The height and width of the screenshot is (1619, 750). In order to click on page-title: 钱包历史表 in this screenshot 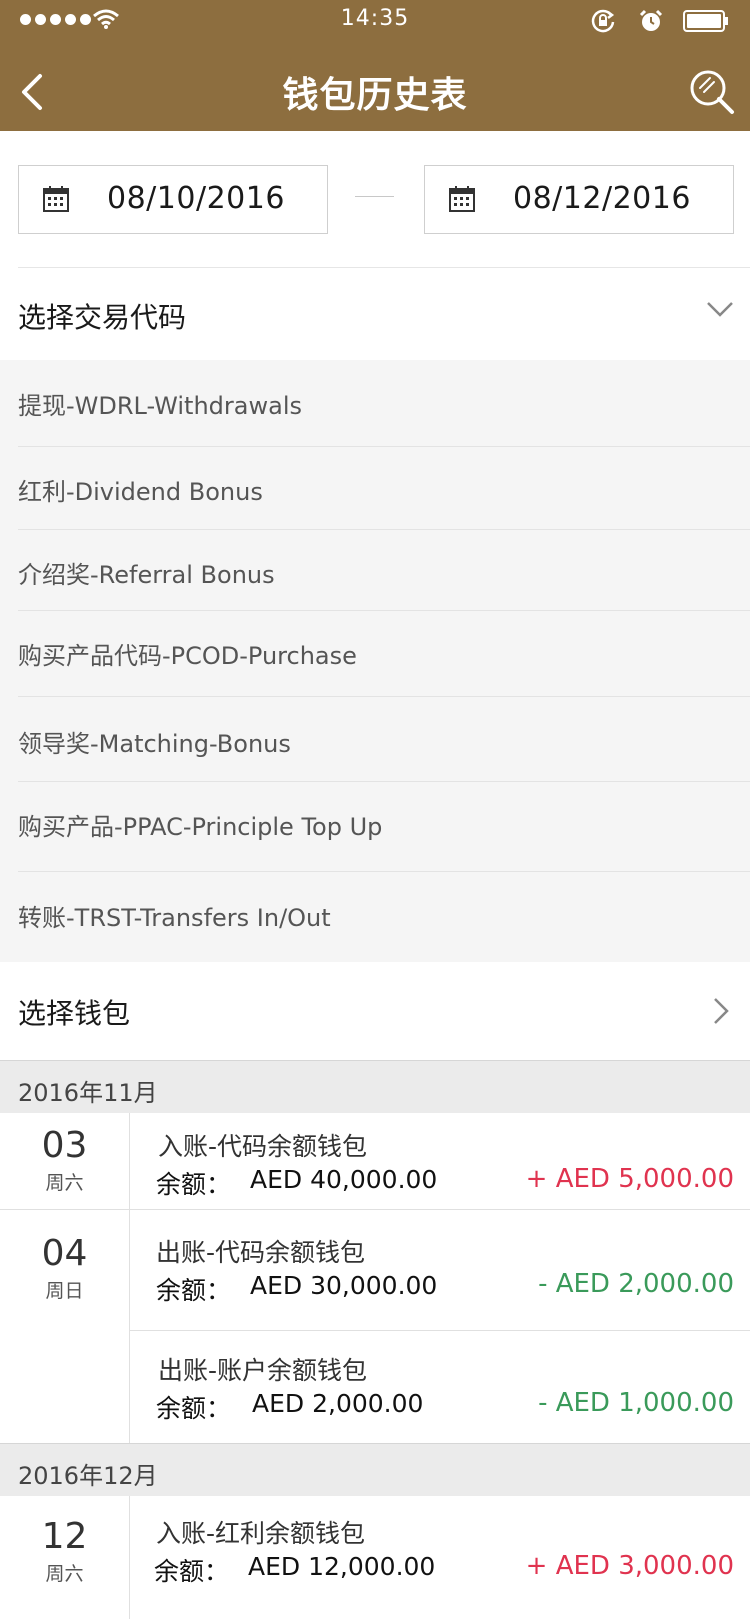, I will do `click(375, 95)`.